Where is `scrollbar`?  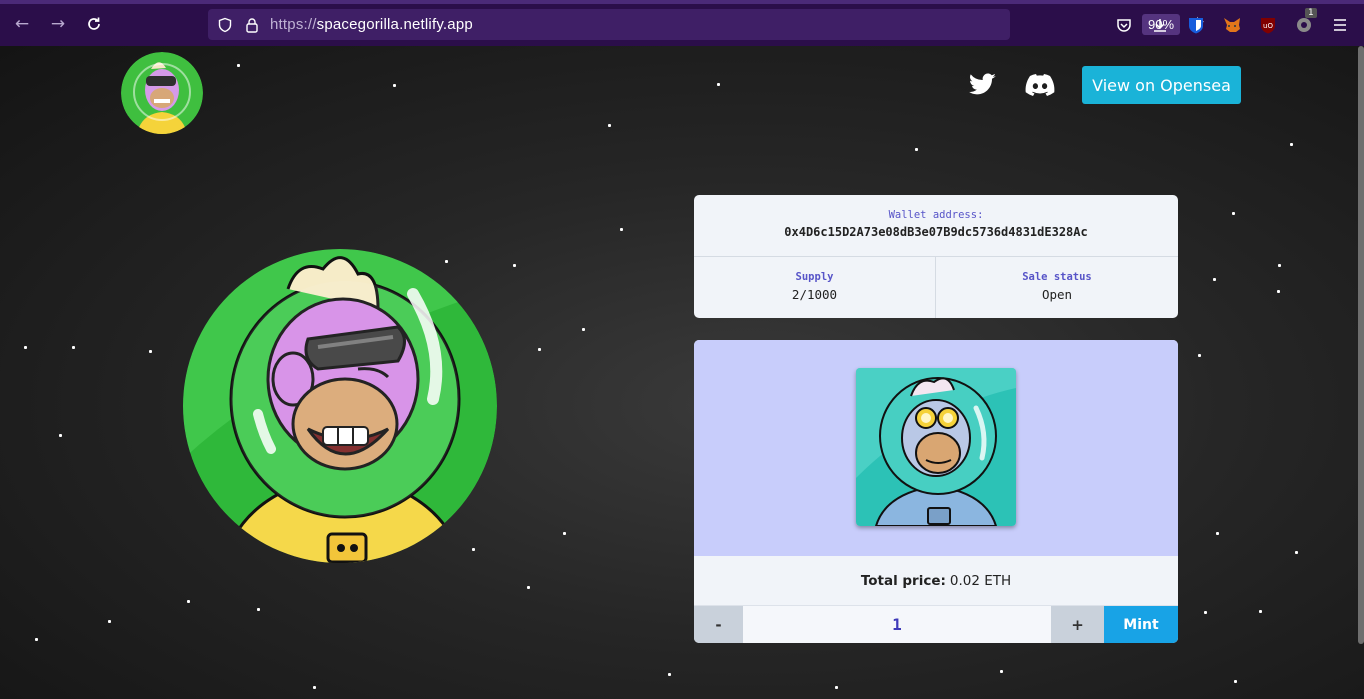 scrollbar is located at coordinates (1361, 345).